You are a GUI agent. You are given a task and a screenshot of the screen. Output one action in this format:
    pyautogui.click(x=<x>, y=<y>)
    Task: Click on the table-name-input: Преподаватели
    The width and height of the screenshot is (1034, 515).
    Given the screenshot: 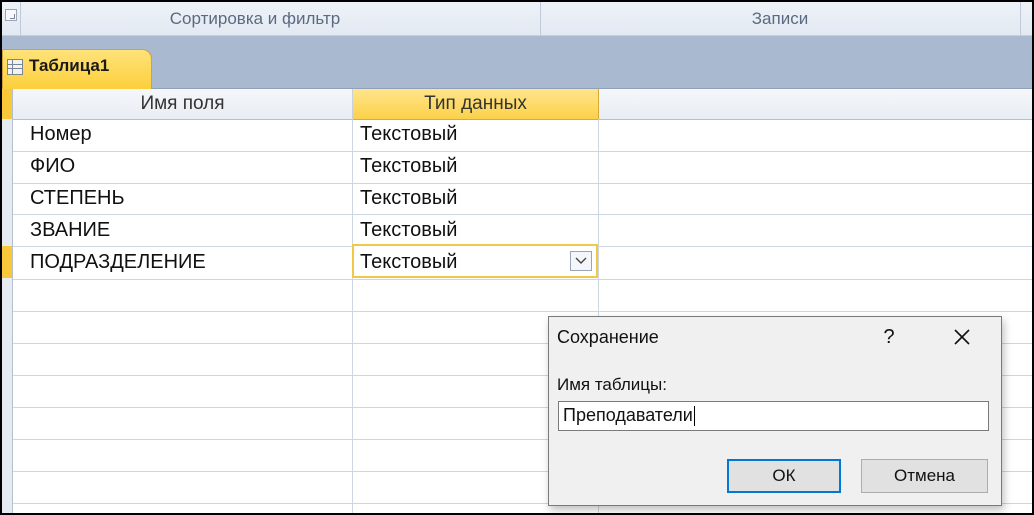 What is the action you would take?
    pyautogui.click(x=773, y=416)
    